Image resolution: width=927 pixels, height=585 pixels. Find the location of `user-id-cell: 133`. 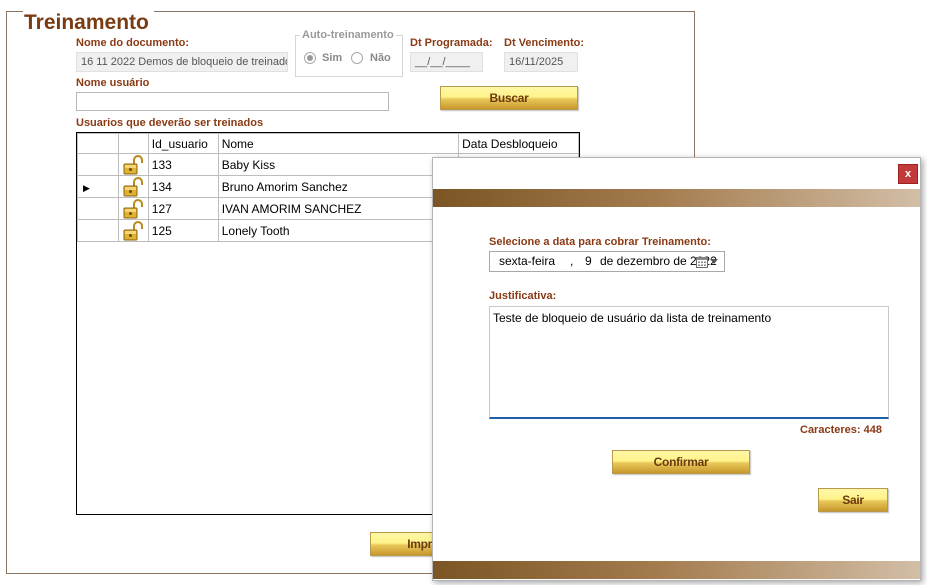

user-id-cell: 133 is located at coordinates (183, 164).